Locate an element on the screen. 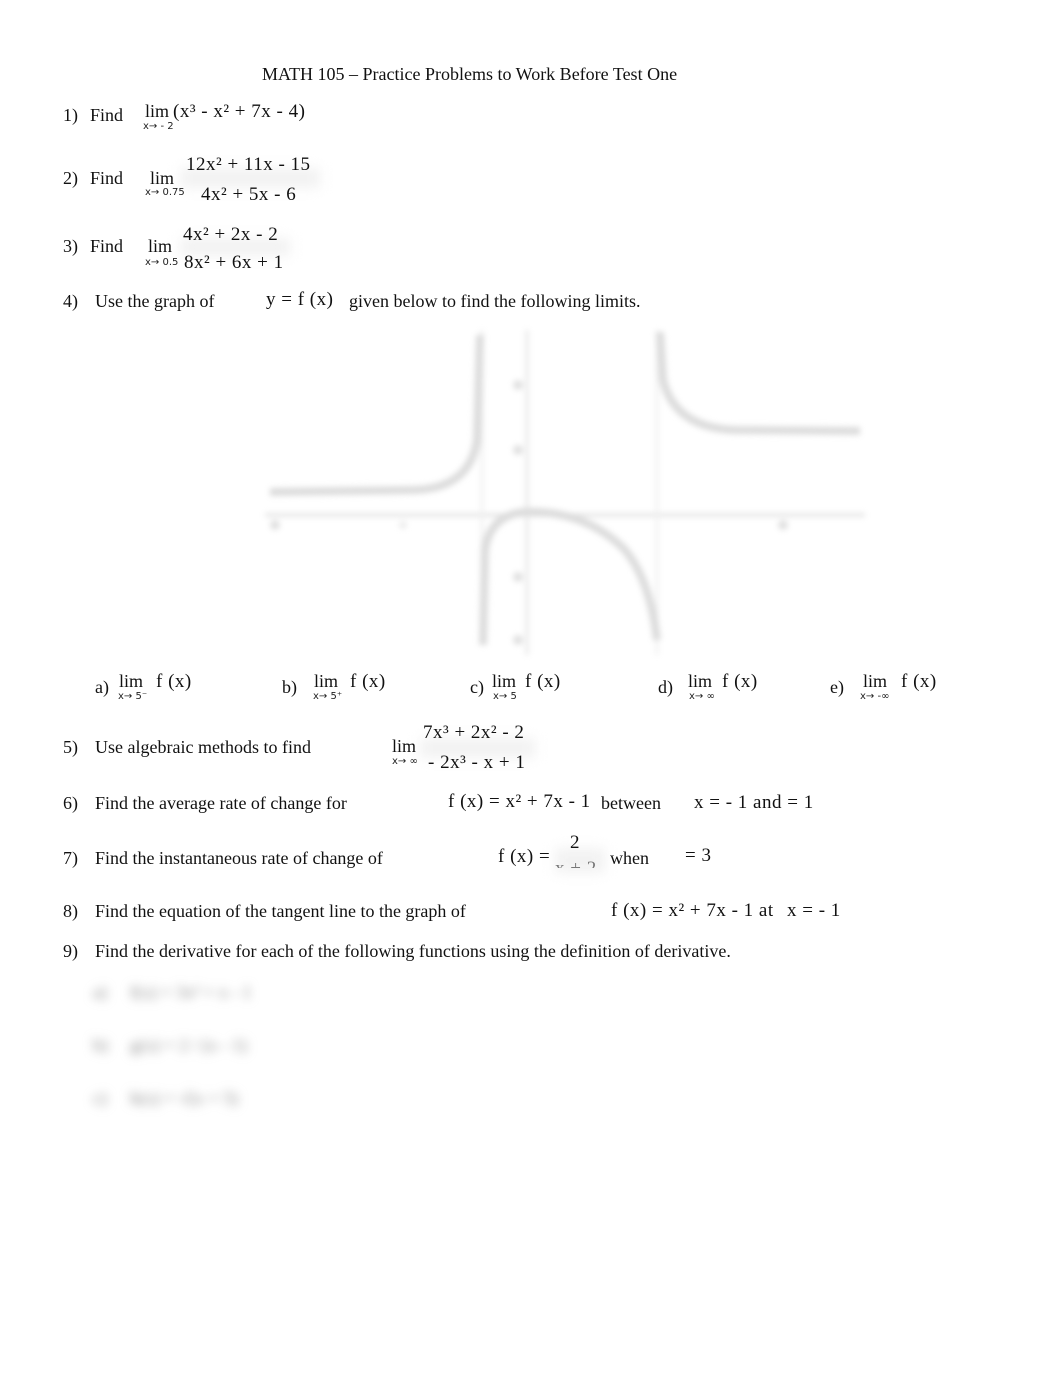 This screenshot has width=1062, height=1377. when-label: when is located at coordinates (629, 858).